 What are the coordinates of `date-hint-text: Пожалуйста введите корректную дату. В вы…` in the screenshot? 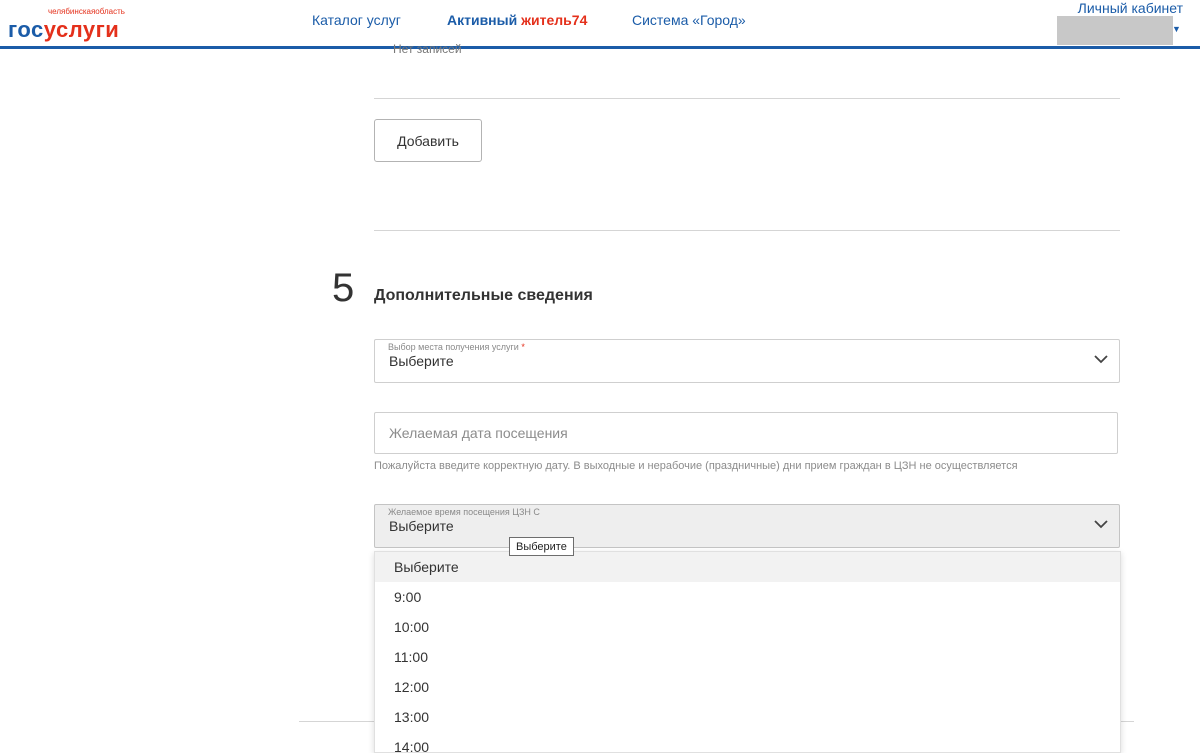 It's located at (696, 466).